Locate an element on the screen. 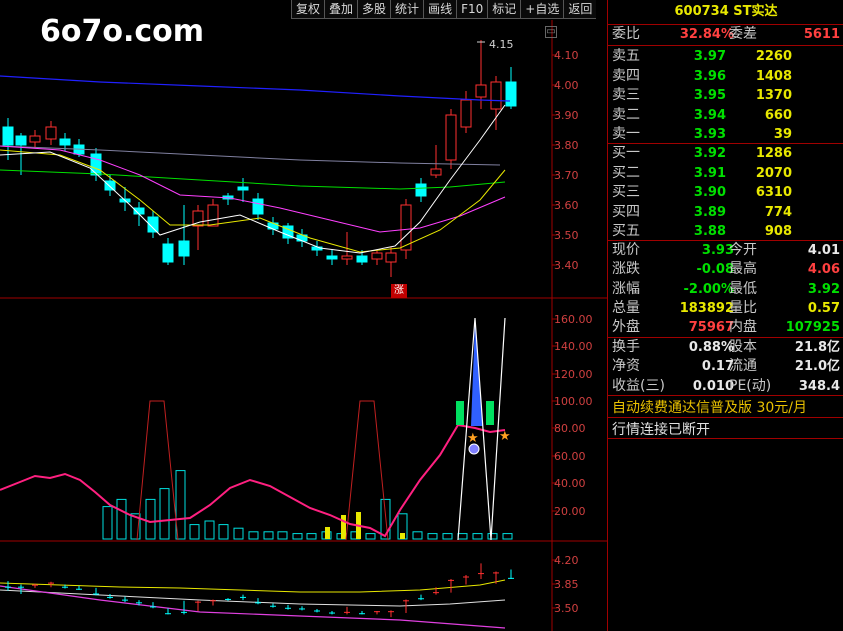 This screenshot has height=631, width=843. price-axis-tick: 3.70 is located at coordinates (566, 175).